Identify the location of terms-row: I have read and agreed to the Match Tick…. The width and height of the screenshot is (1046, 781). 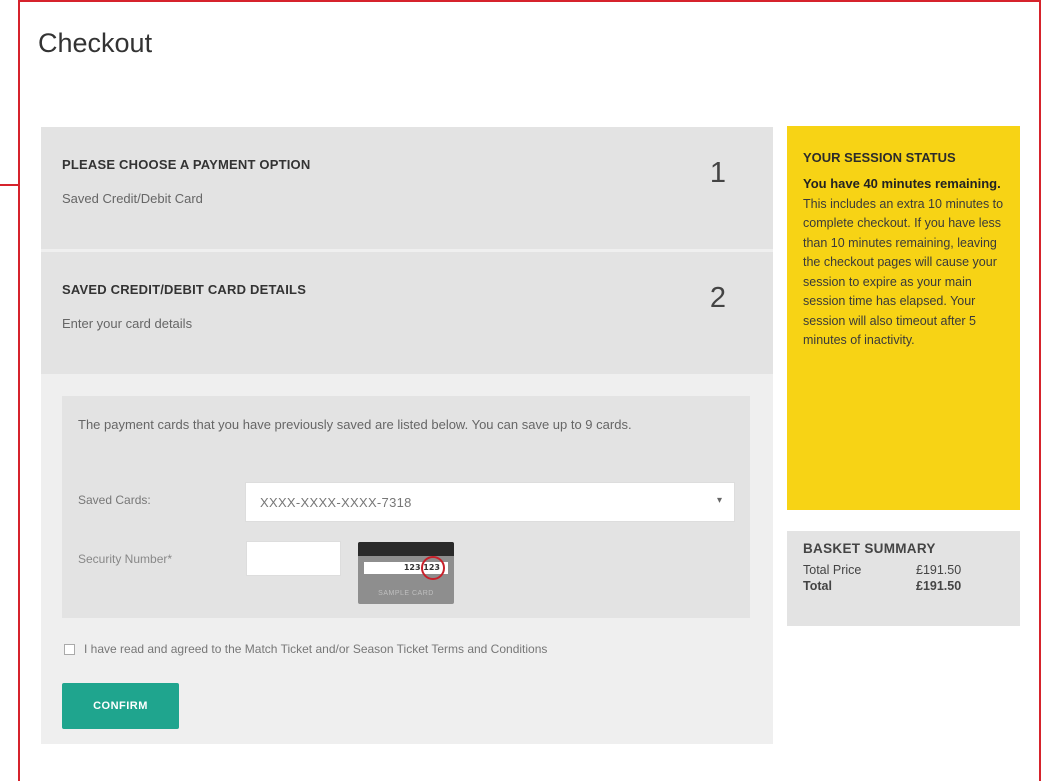
(305, 649).